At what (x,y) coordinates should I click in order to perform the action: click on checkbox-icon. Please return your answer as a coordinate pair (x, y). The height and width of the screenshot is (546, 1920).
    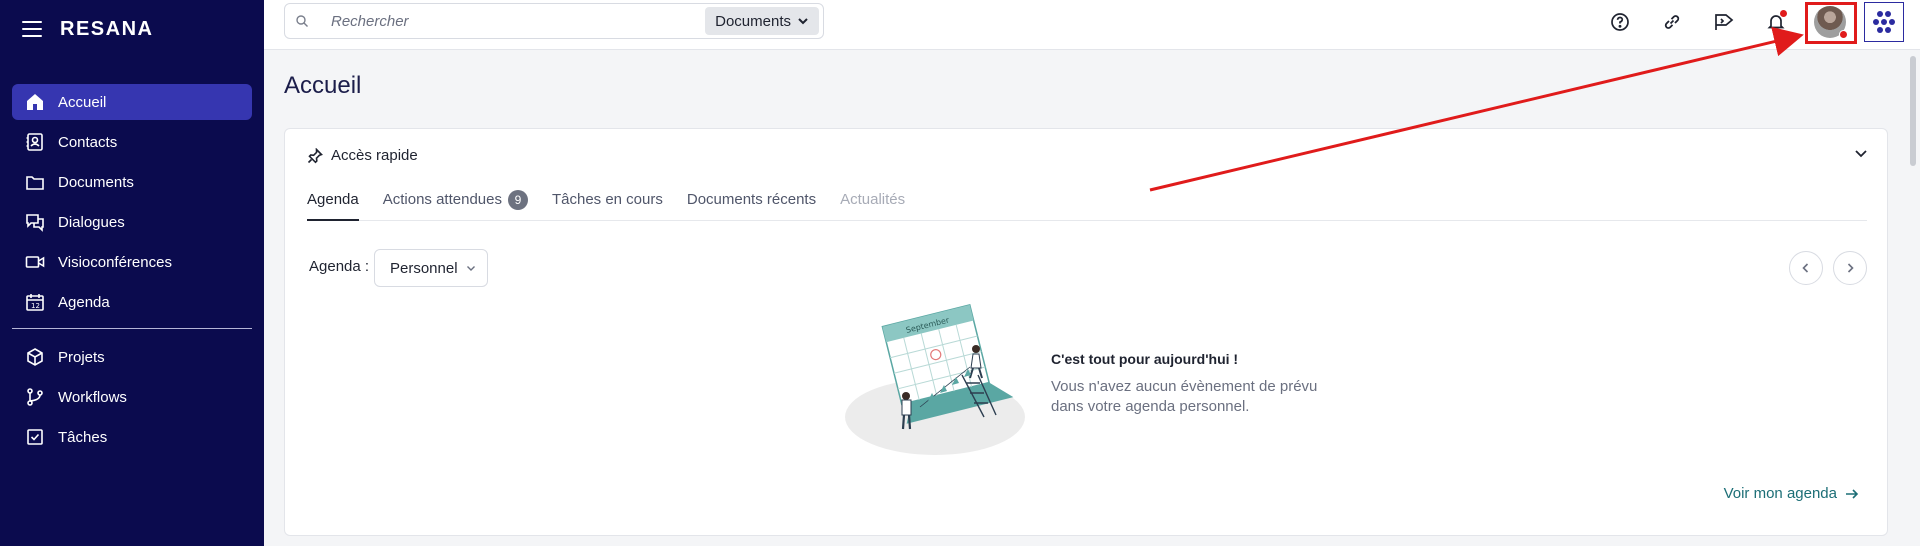
    Looking at the image, I should click on (35, 437).